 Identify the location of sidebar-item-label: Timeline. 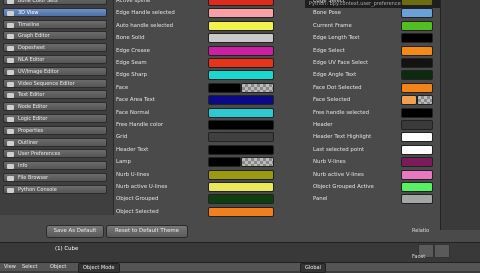
(29, 24).